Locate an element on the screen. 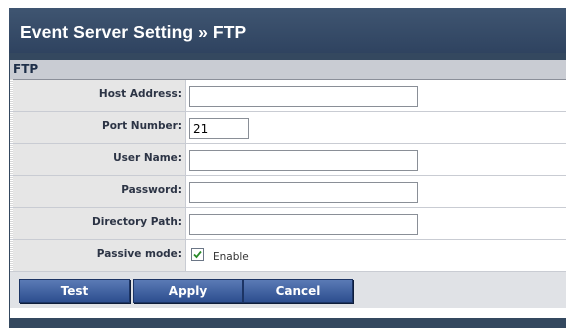  user-name-input is located at coordinates (303, 160).